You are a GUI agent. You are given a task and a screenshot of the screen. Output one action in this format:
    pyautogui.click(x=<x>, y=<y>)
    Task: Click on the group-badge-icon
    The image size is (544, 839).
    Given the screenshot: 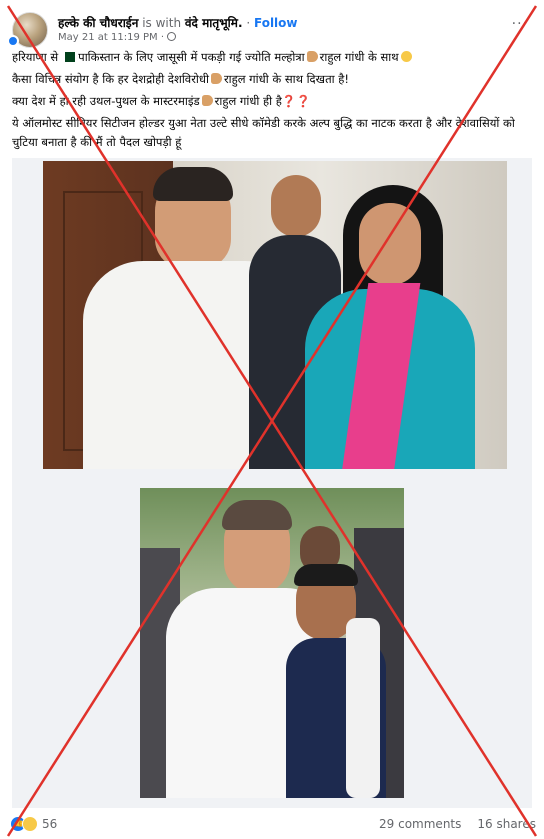 What is the action you would take?
    pyautogui.click(x=13, y=41)
    